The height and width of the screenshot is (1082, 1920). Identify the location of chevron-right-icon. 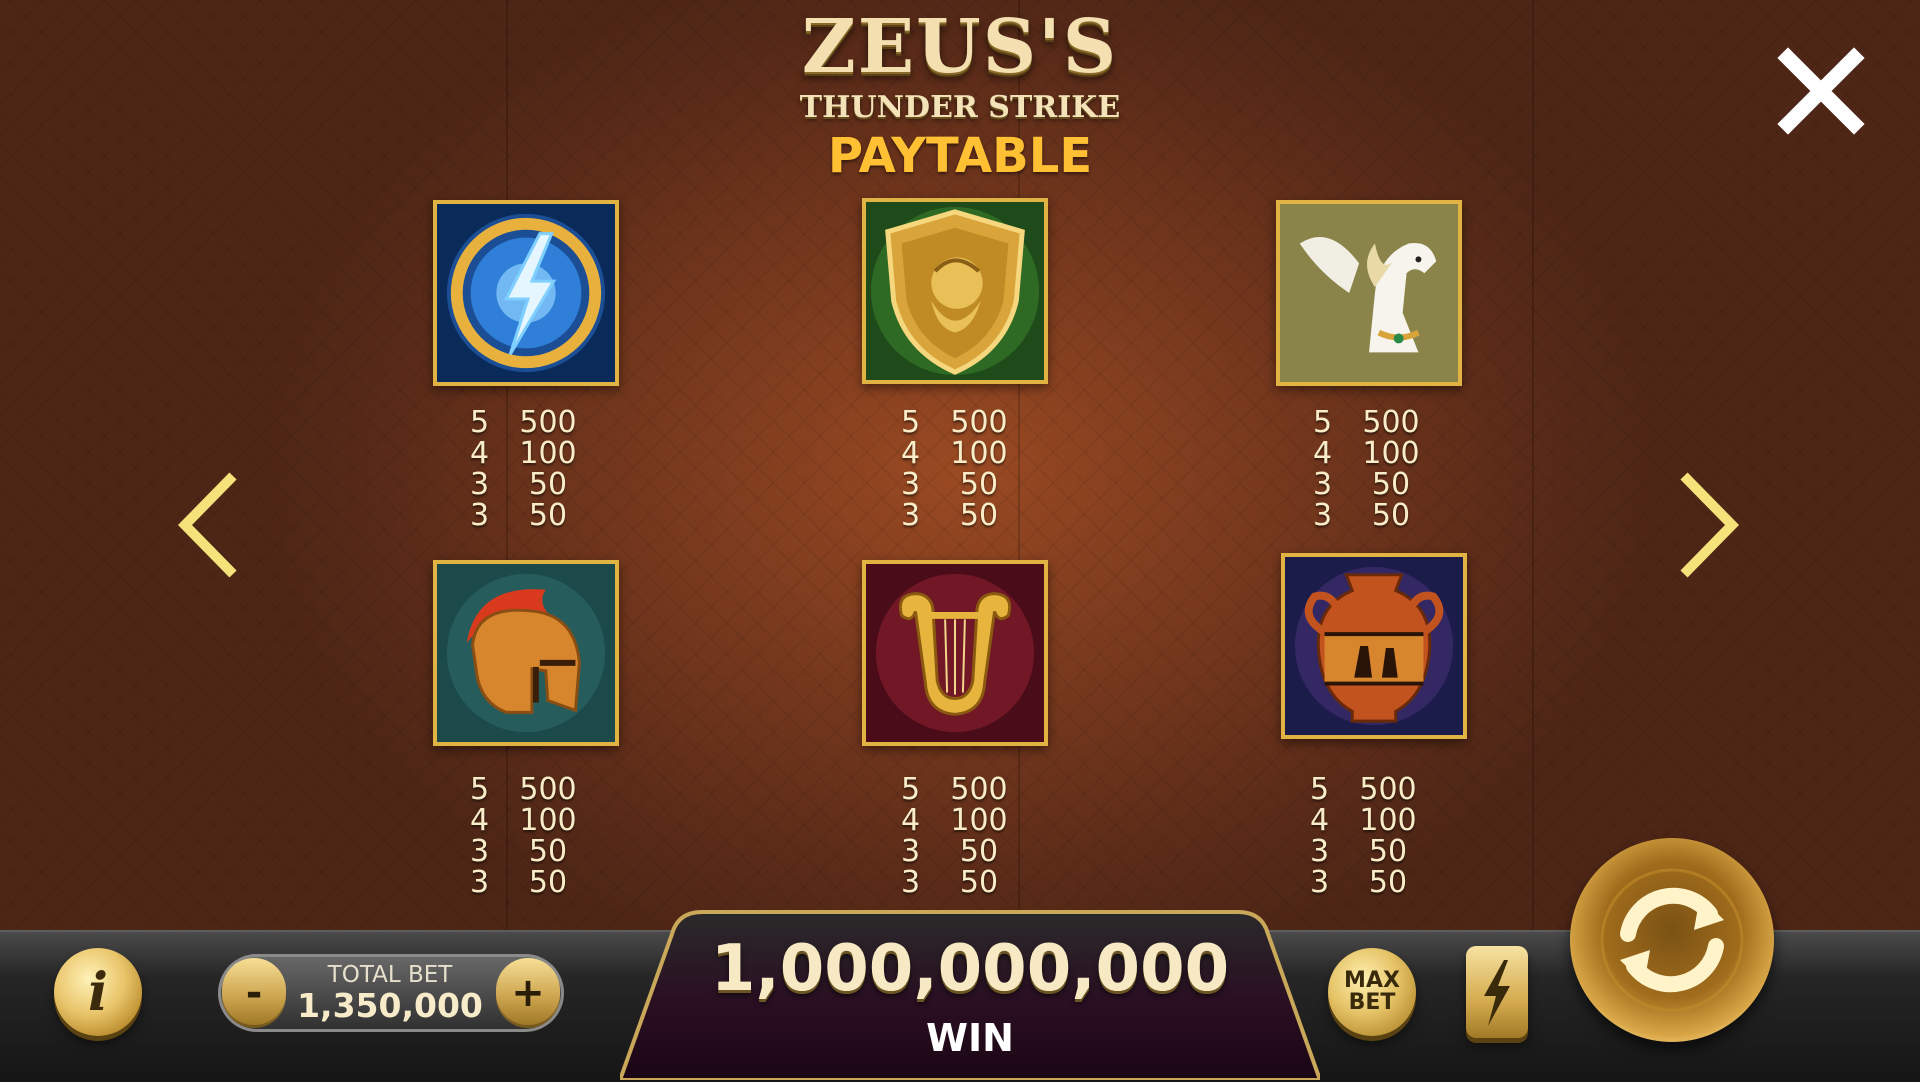
(1709, 525).